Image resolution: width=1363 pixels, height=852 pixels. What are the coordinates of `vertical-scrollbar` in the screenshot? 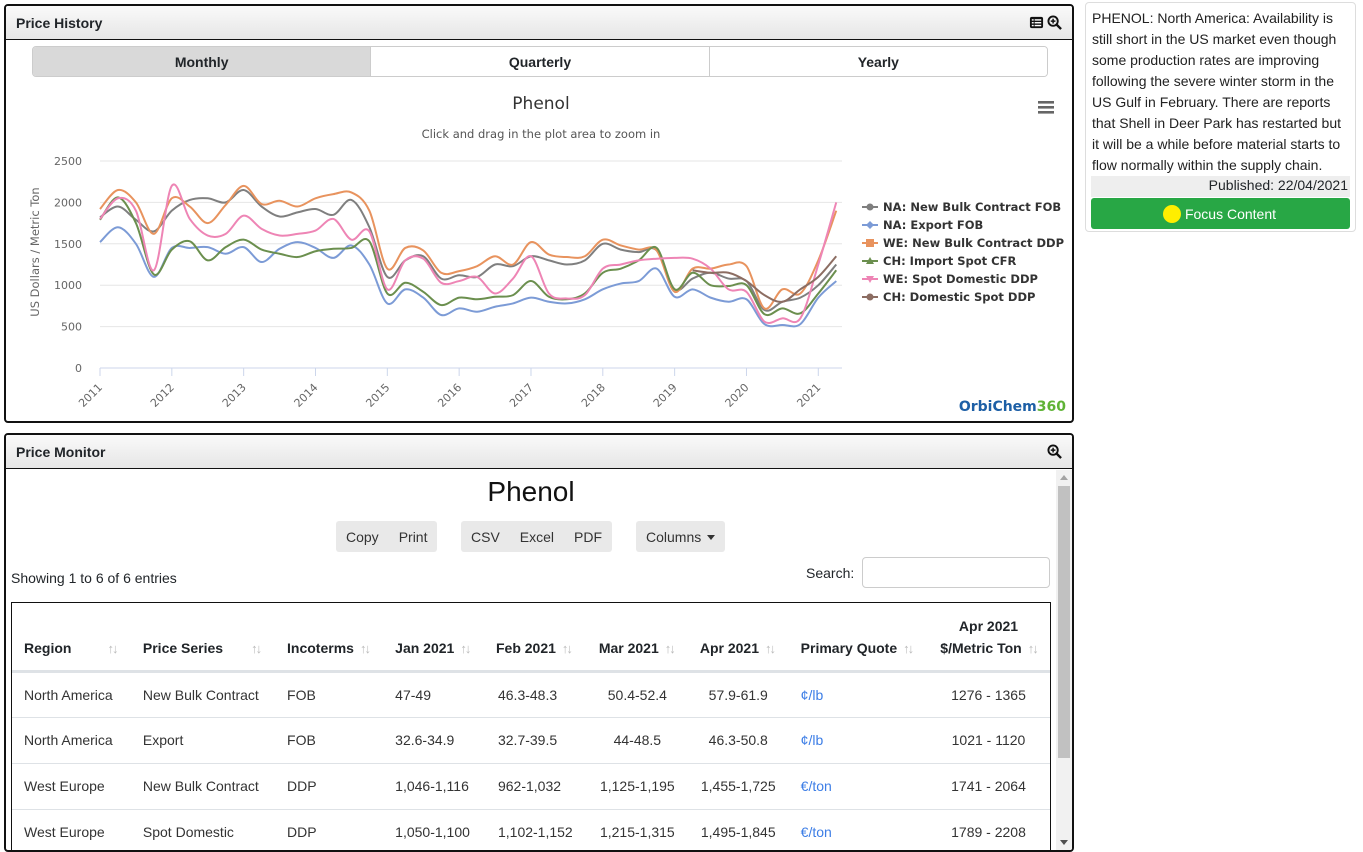 It's located at (1064, 660).